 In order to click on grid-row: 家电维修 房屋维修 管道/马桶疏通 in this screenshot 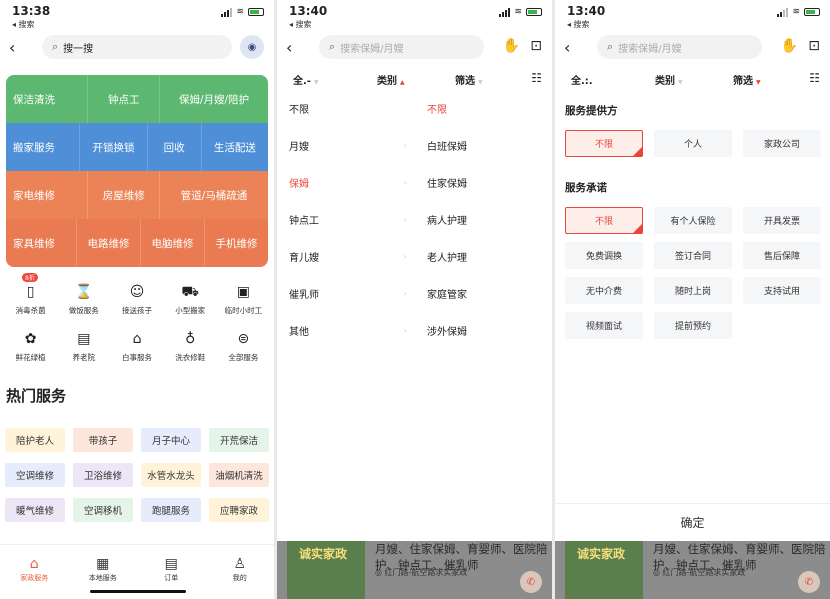, I will do `click(137, 195)`.